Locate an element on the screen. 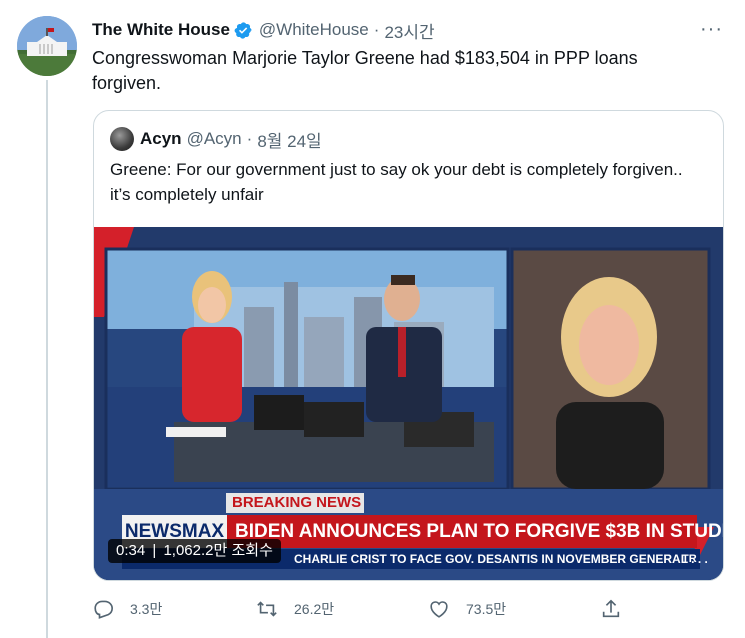 The height and width of the screenshot is (638, 745). heart-icon is located at coordinates (439, 609).